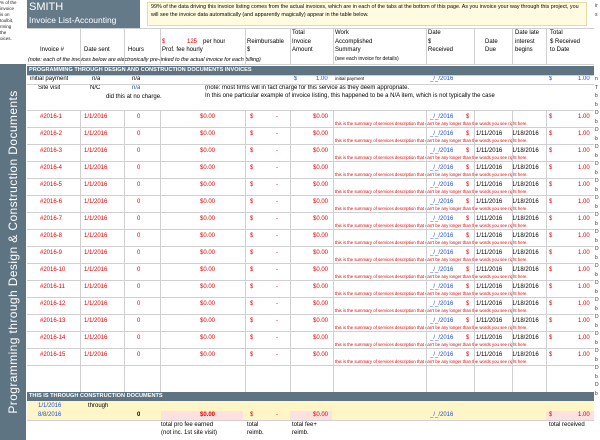 The width and height of the screenshot is (600, 440). Describe the element at coordinates (51, 219) in the screenshot. I see `invoice-number: #2016-7` at that location.